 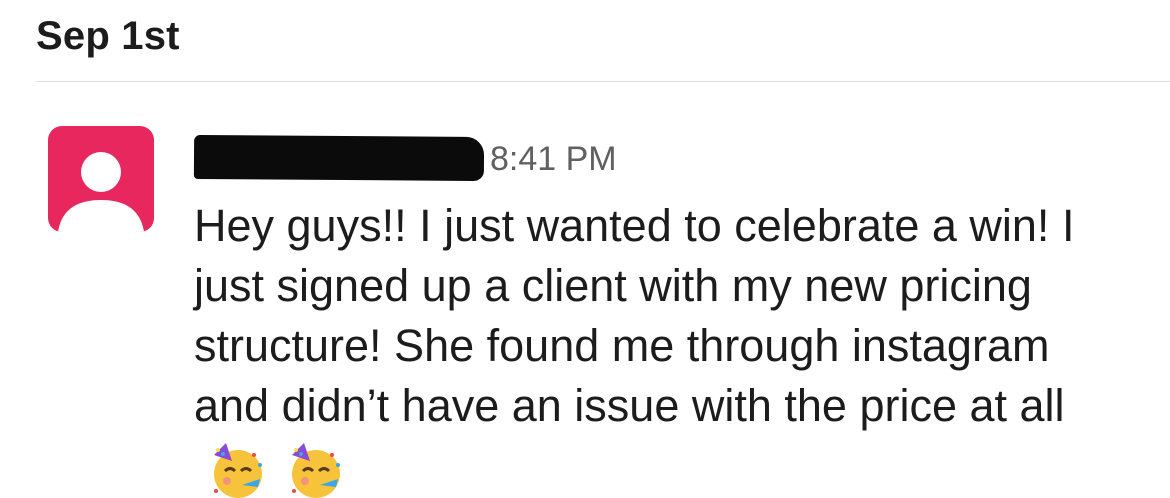 I want to click on username-redaction, so click(x=339, y=158).